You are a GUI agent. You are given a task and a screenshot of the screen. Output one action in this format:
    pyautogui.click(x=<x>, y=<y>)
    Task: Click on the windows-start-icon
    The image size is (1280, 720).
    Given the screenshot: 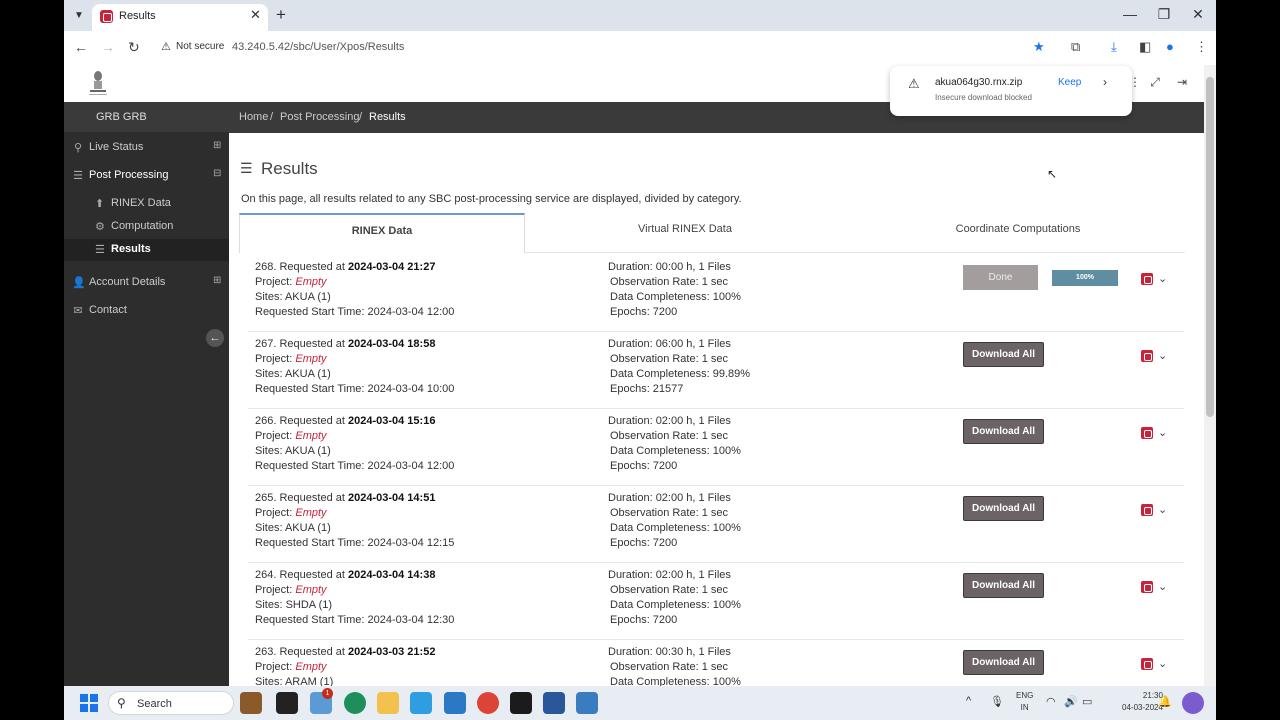 What is the action you would take?
    pyautogui.click(x=89, y=703)
    